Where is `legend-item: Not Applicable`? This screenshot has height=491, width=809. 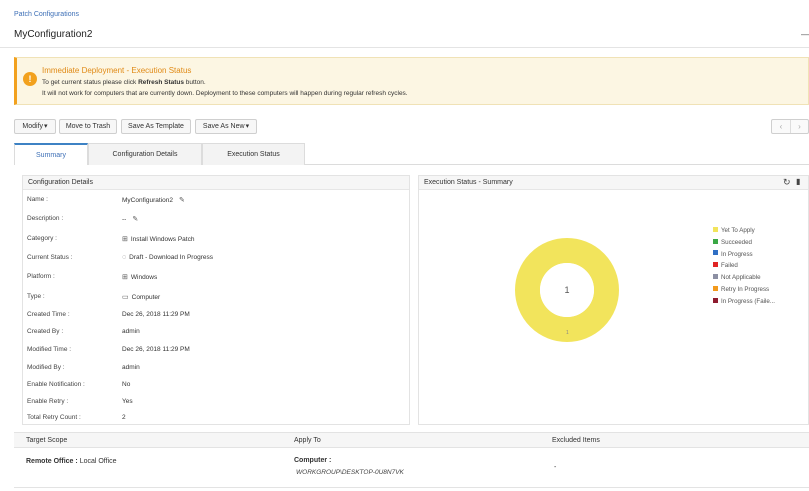
legend-item: Not Applicable is located at coordinates (737, 277).